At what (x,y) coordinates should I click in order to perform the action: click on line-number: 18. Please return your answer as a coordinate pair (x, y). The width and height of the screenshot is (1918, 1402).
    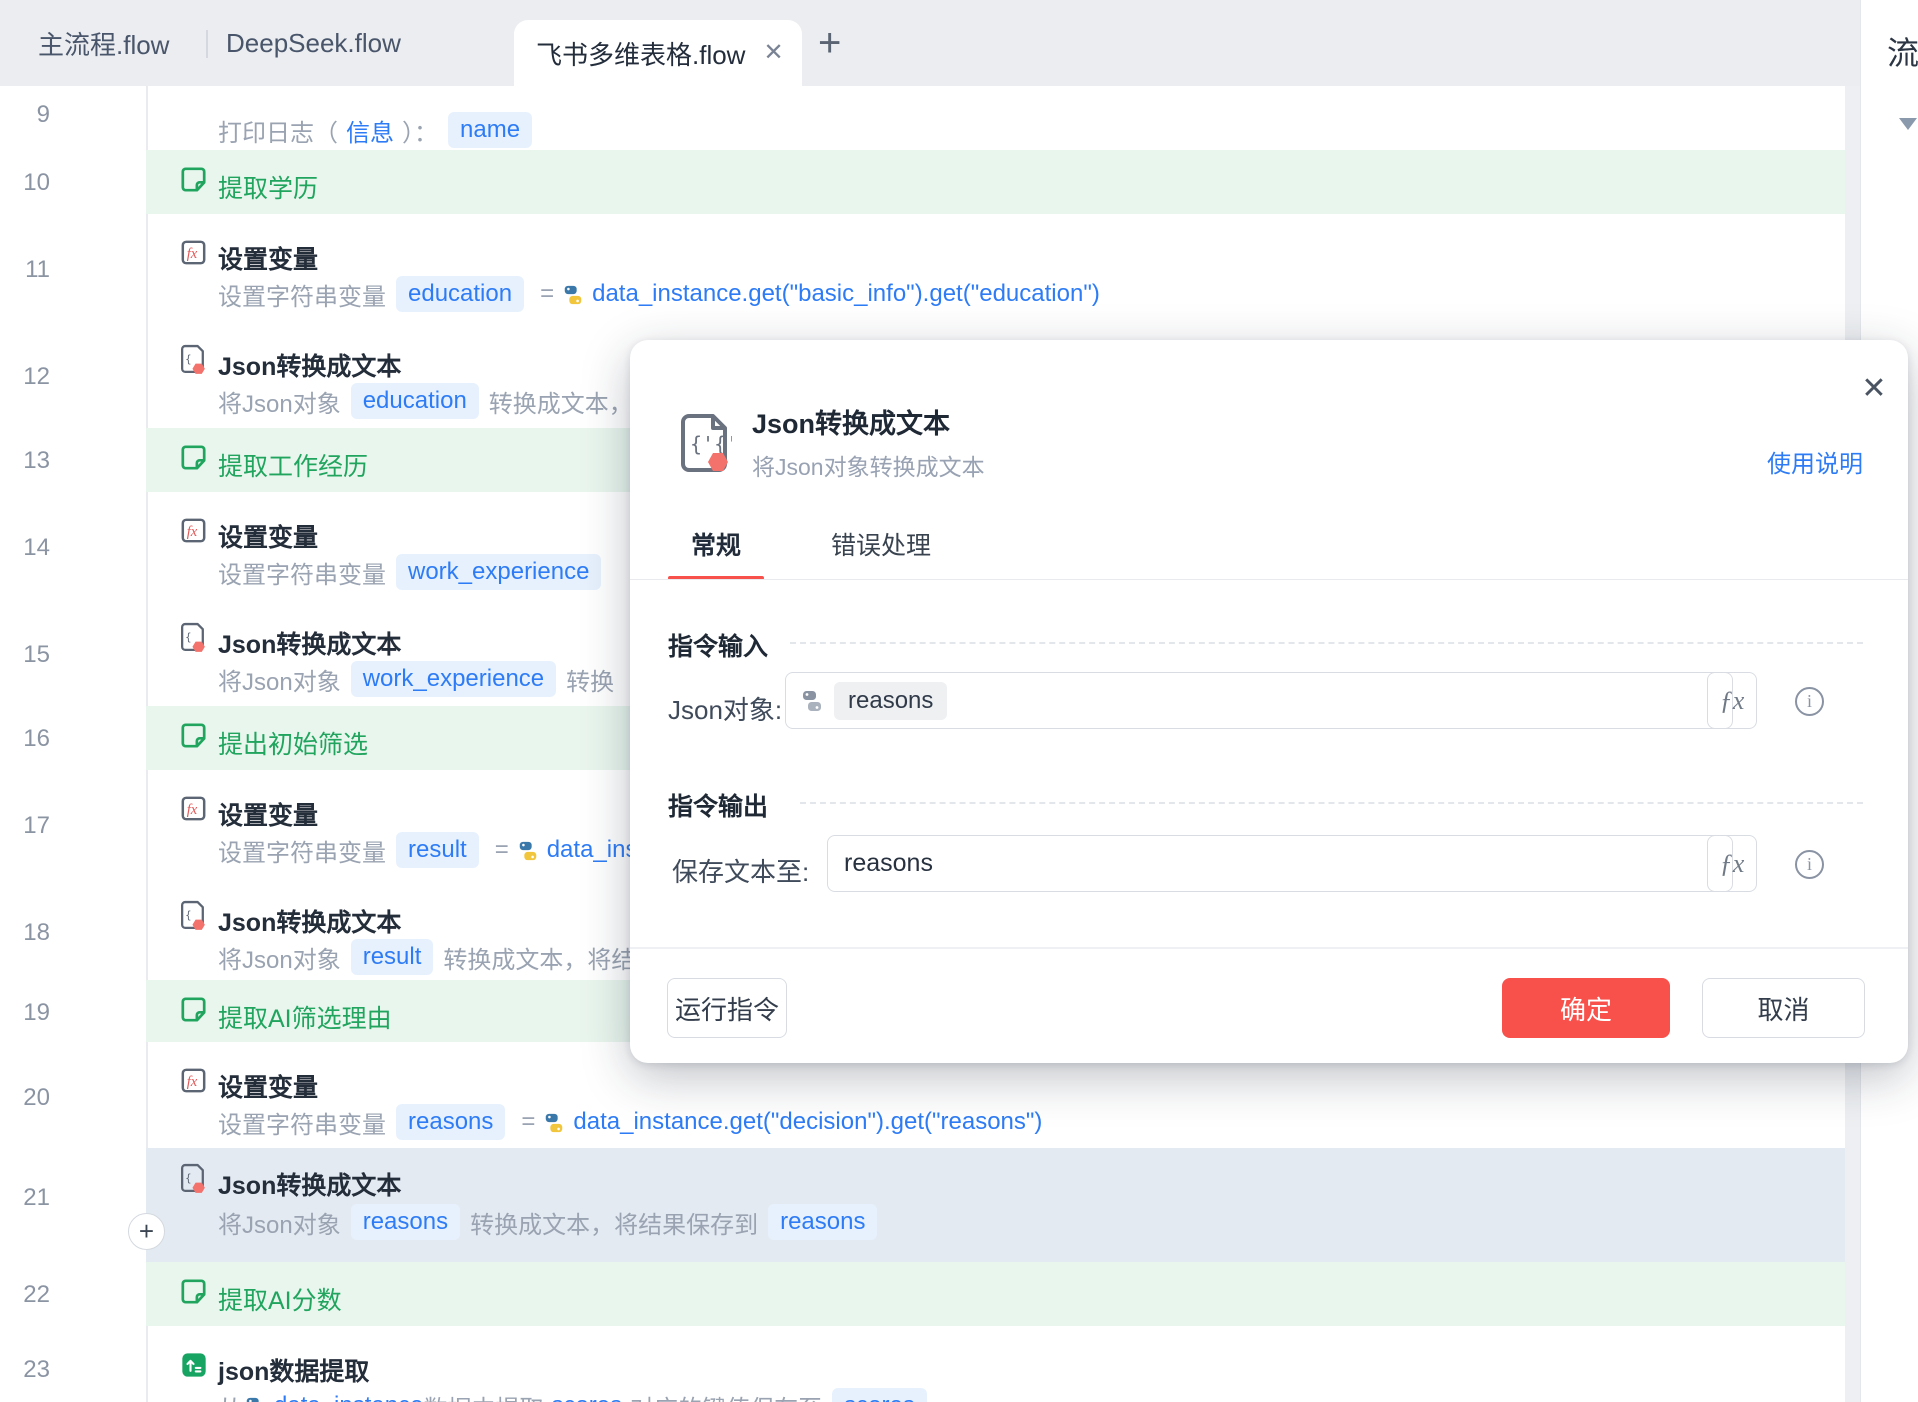
    Looking at the image, I should click on (36, 932).